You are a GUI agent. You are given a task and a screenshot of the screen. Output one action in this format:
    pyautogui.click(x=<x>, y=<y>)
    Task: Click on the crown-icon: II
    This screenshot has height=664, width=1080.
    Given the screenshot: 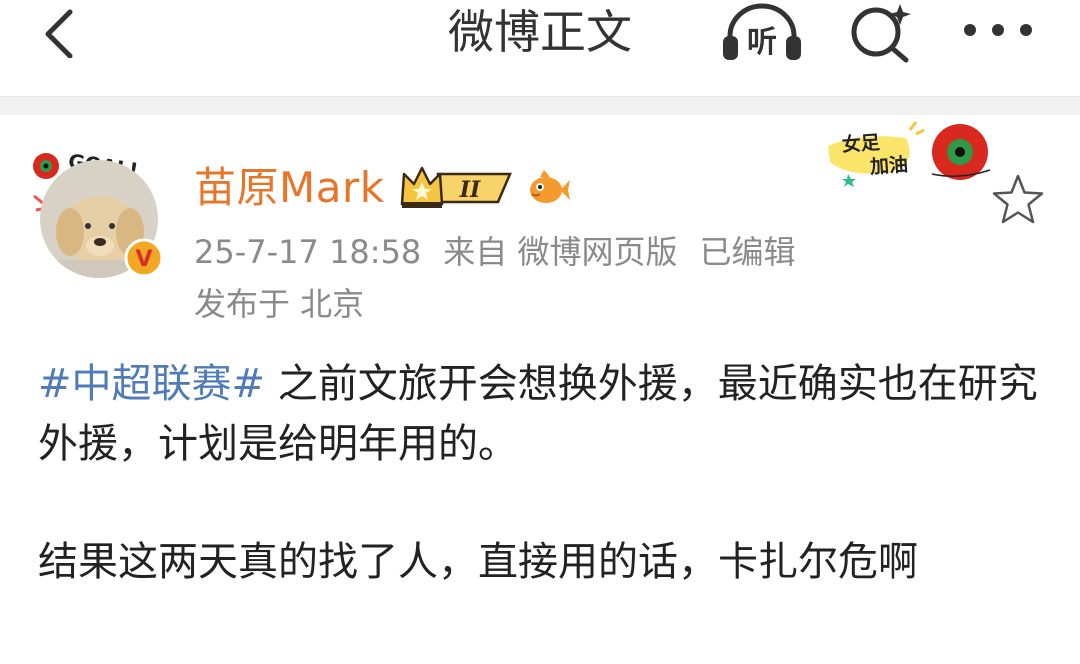 What is the action you would take?
    pyautogui.click(x=457, y=188)
    